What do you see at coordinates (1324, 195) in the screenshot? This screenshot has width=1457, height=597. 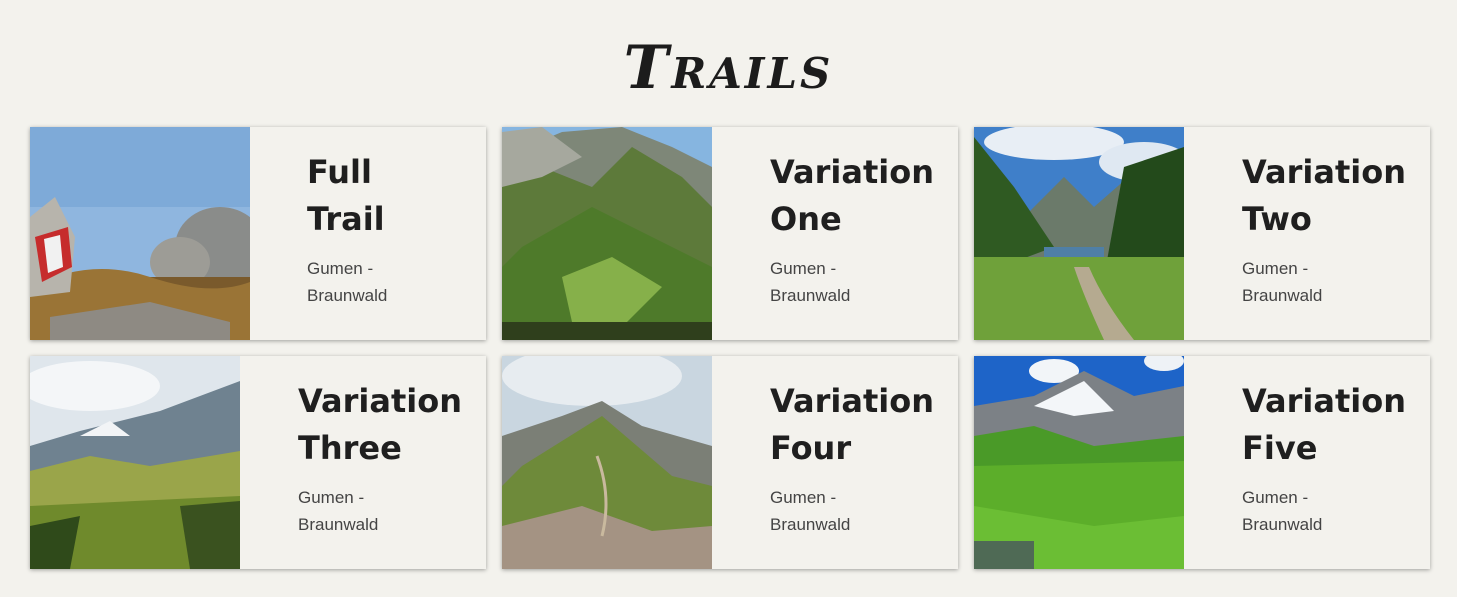 I see `card-title: Variation Two` at bounding box center [1324, 195].